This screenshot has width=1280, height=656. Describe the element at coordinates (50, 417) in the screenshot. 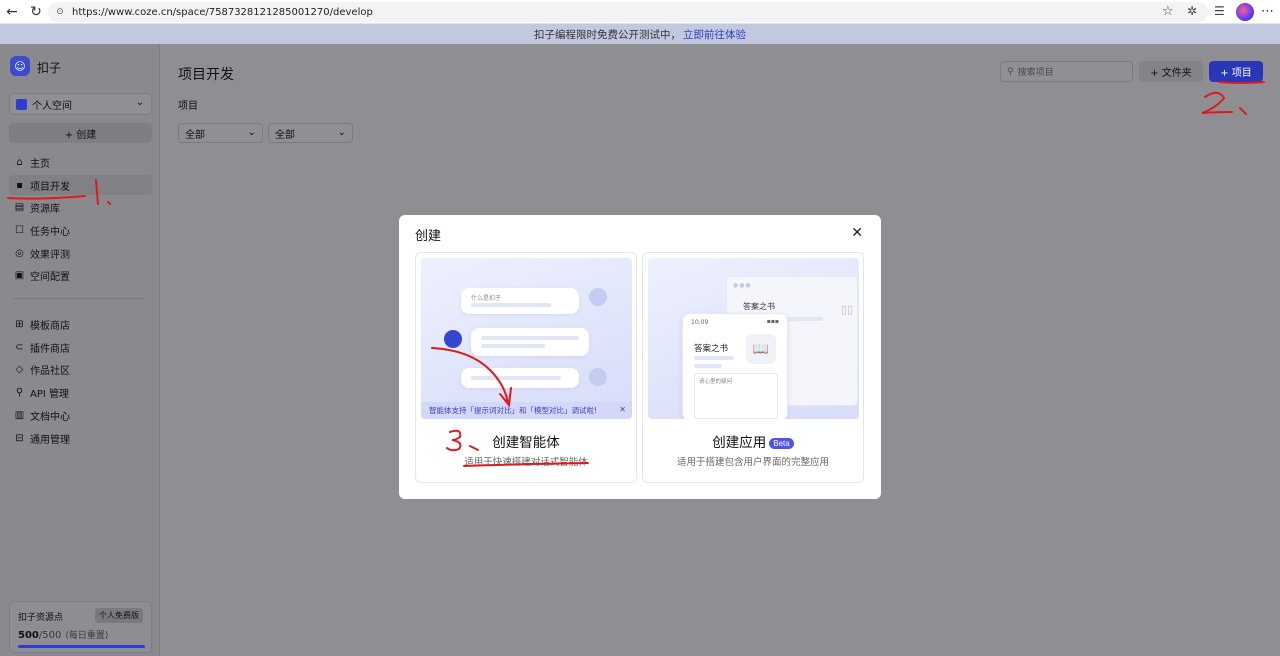

I see `sidebar-item-label: 文档中心` at that location.